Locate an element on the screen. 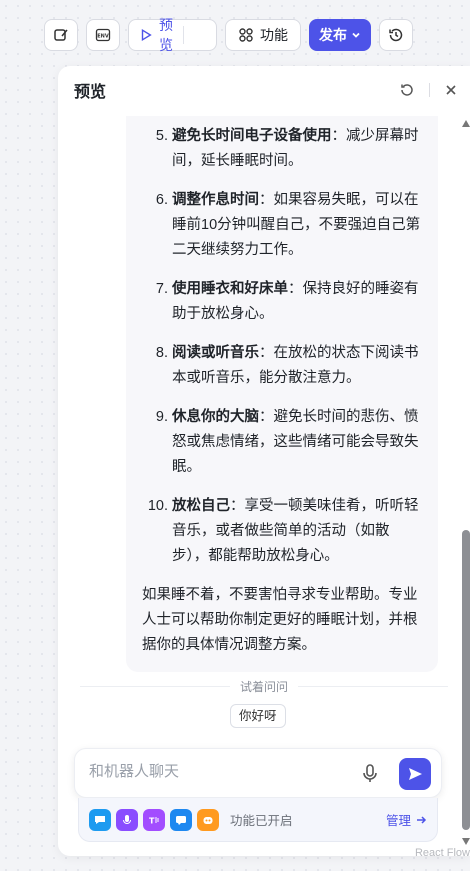 The height and width of the screenshot is (871, 470). edit-icon-button is located at coordinates (61, 35).